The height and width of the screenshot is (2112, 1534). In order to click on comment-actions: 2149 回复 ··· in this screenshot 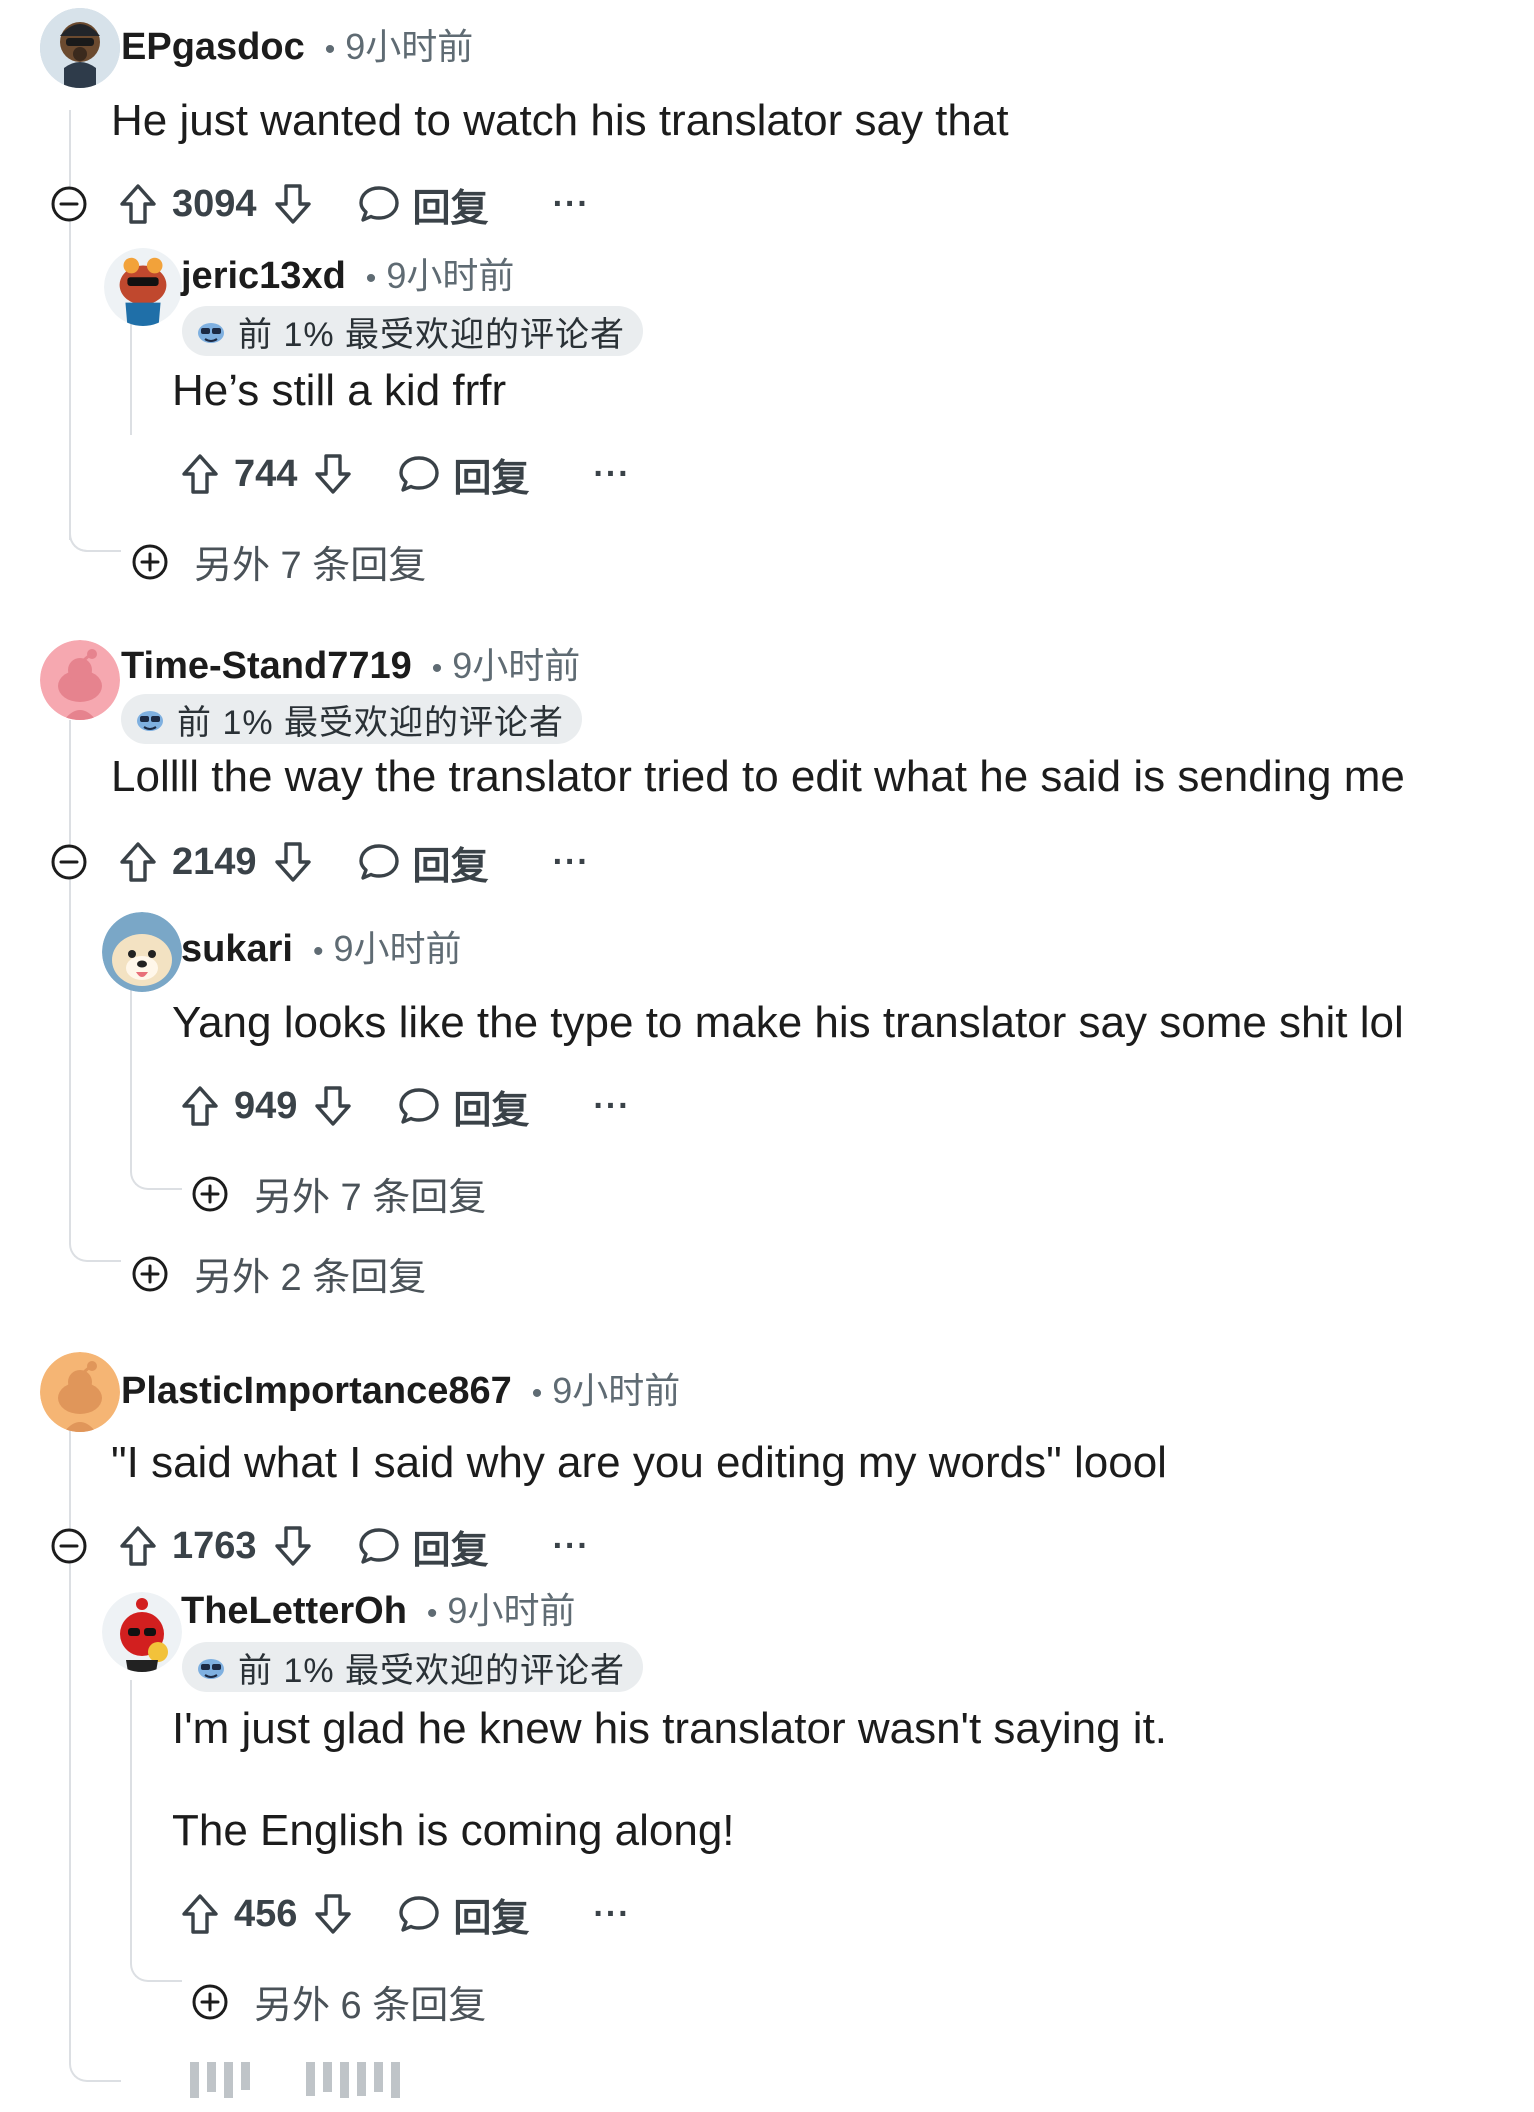, I will do `click(354, 862)`.